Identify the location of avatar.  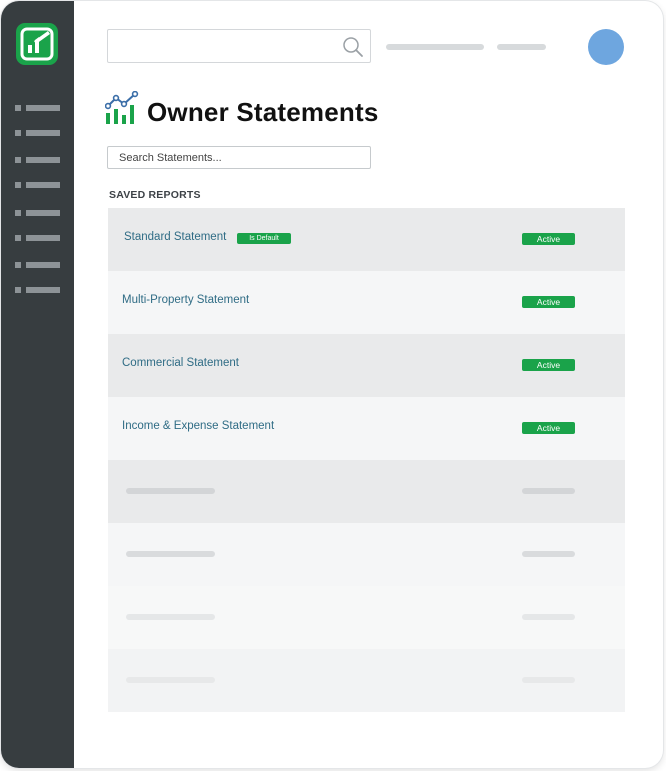
(606, 47).